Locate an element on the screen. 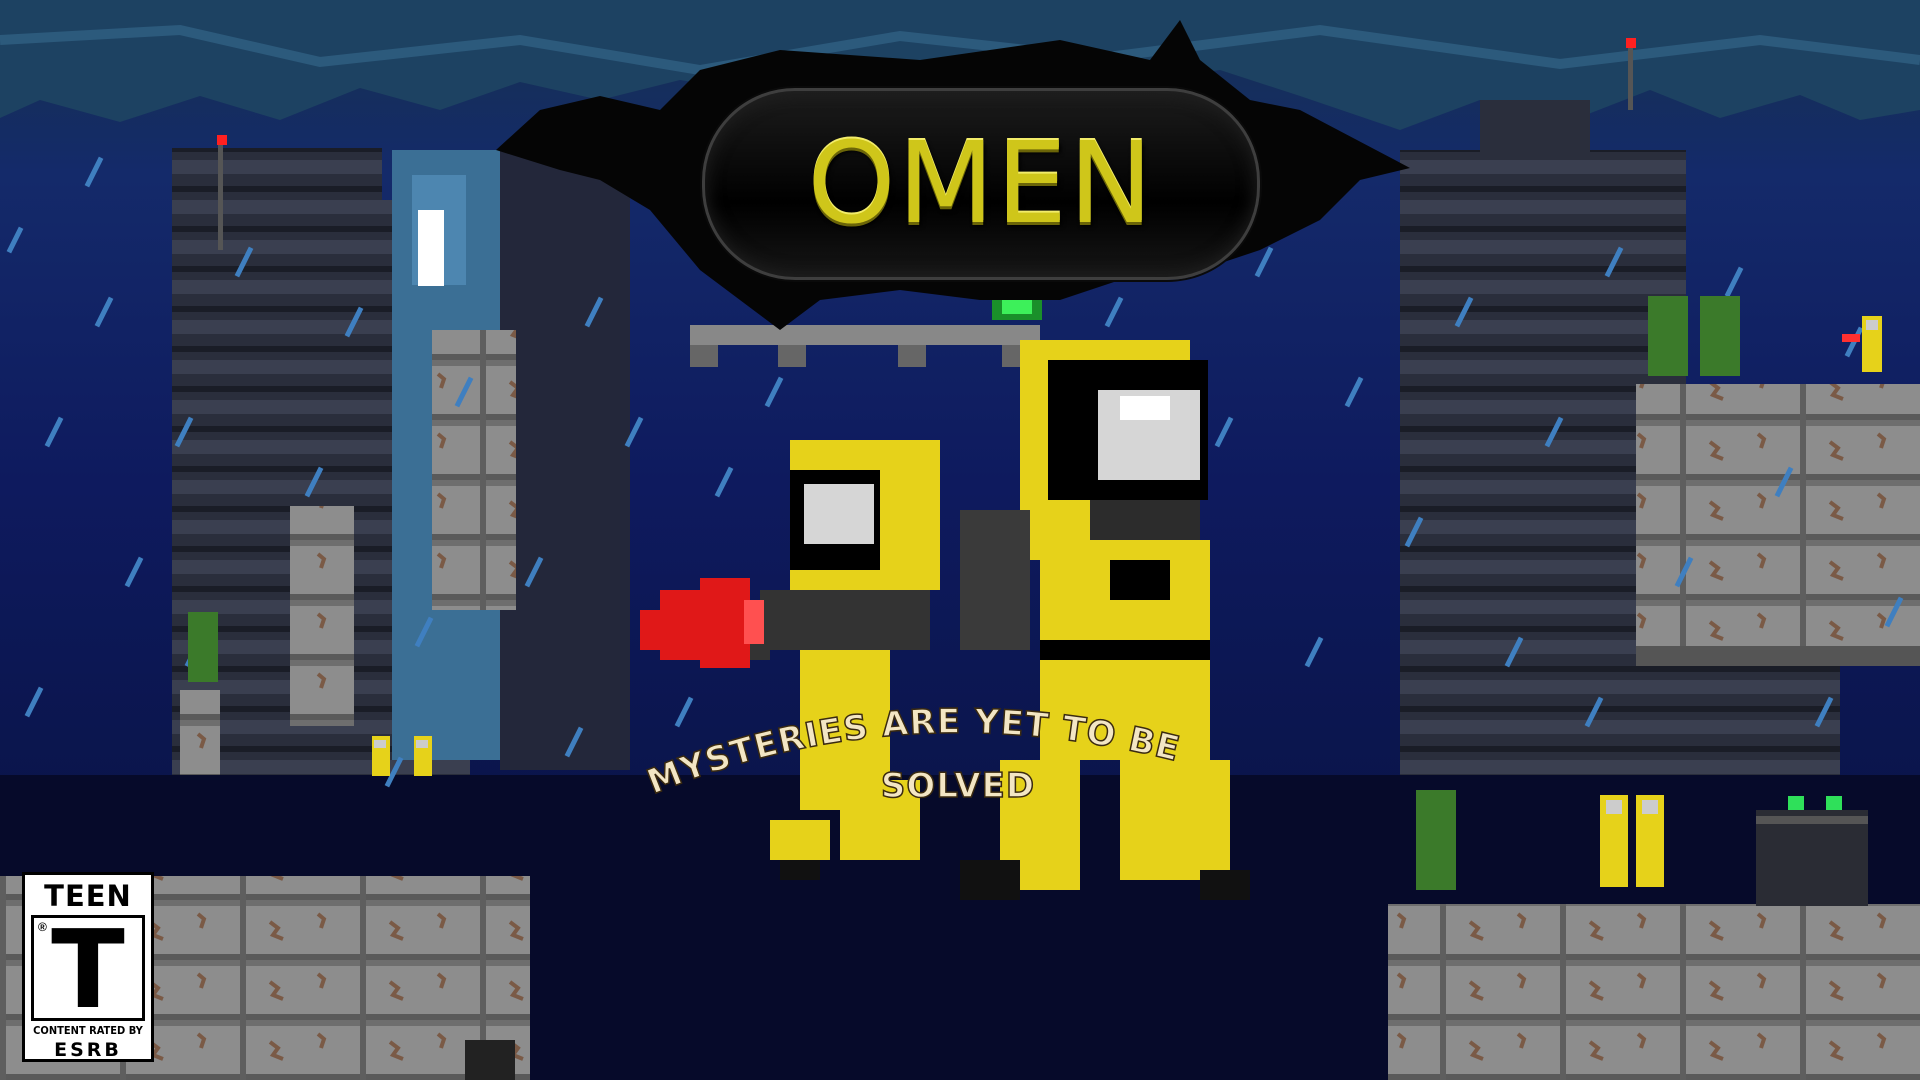 This screenshot has width=1920, height=1080. rating-org: ESRB is located at coordinates (88, 1050).